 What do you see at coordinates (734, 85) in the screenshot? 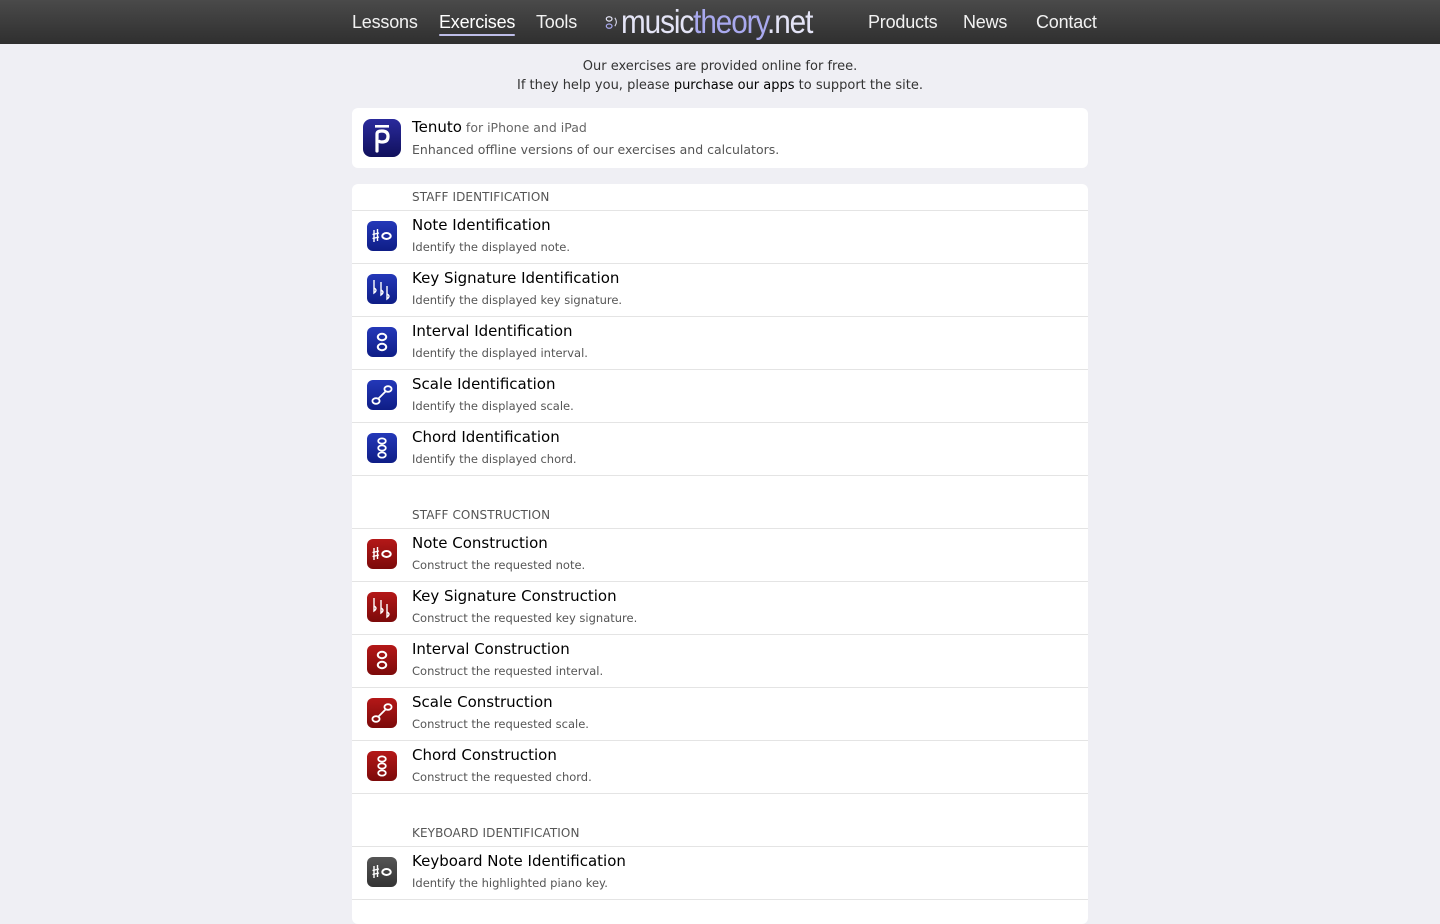
I see `purchase-apps-link: purchase our apps` at bounding box center [734, 85].